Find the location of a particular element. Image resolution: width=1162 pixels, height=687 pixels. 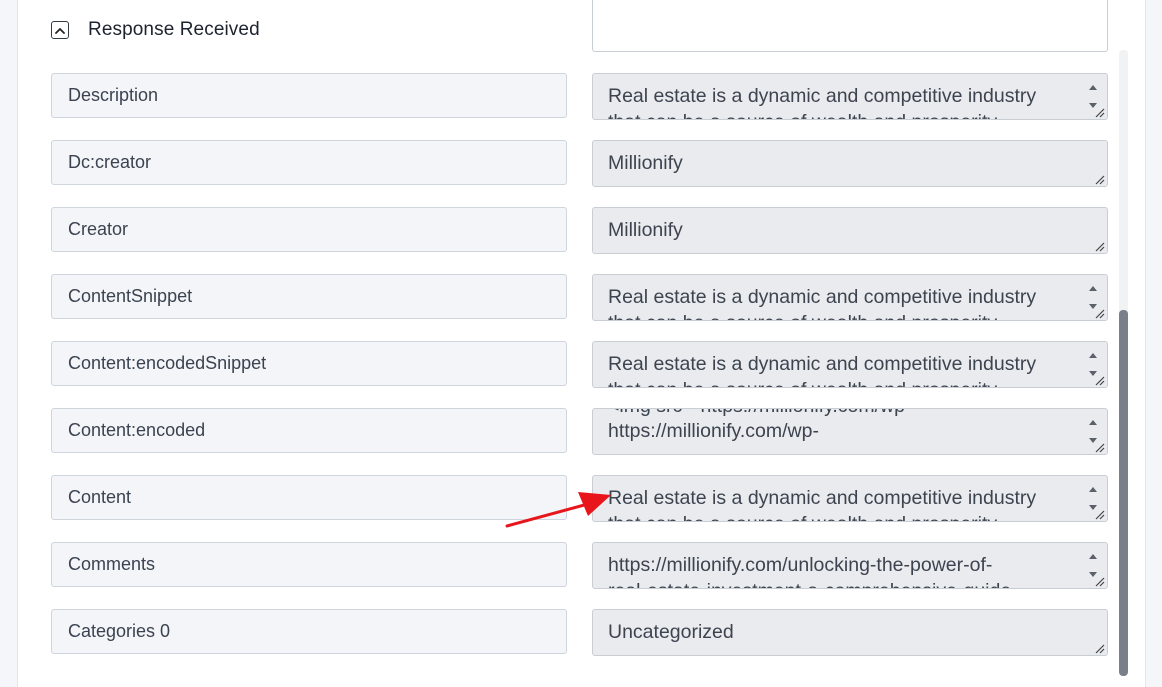

chevron-up-icon is located at coordinates (60, 30).